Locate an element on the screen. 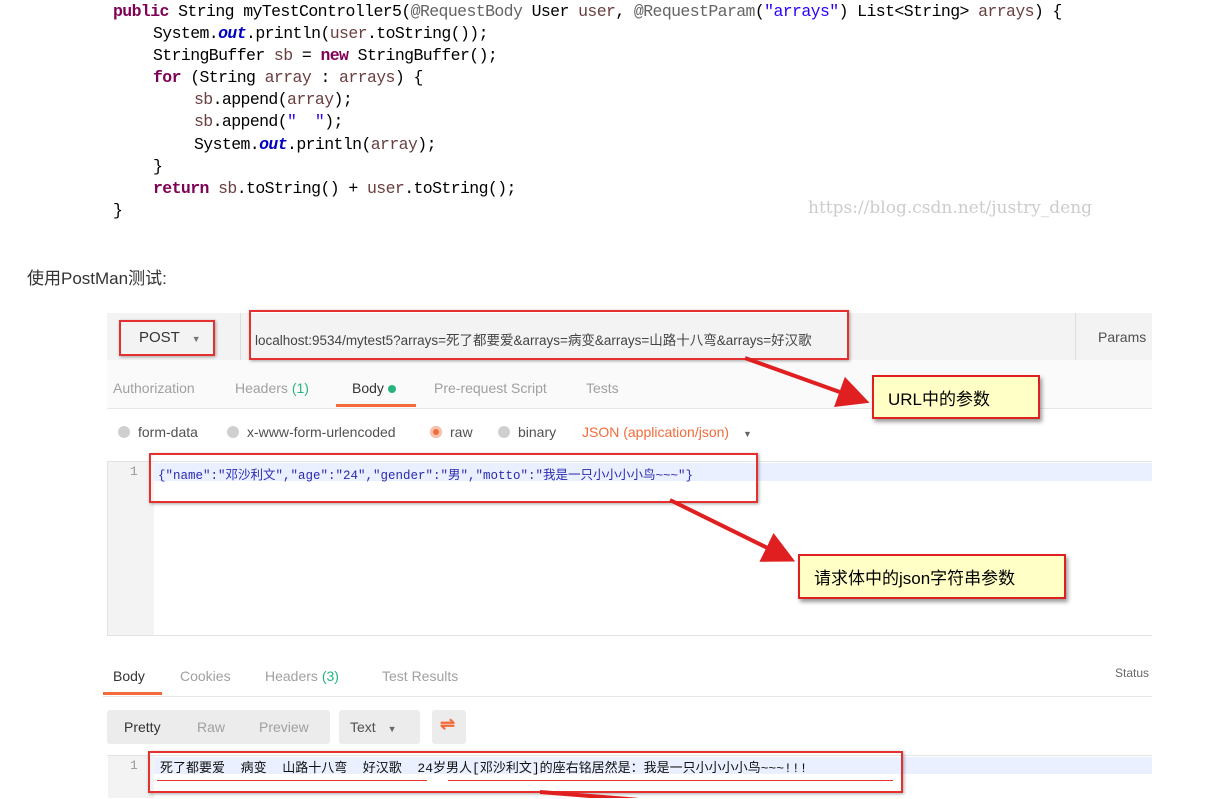 The width and height of the screenshot is (1211, 799). callout-url-params: URL中的参数 is located at coordinates (956, 397).